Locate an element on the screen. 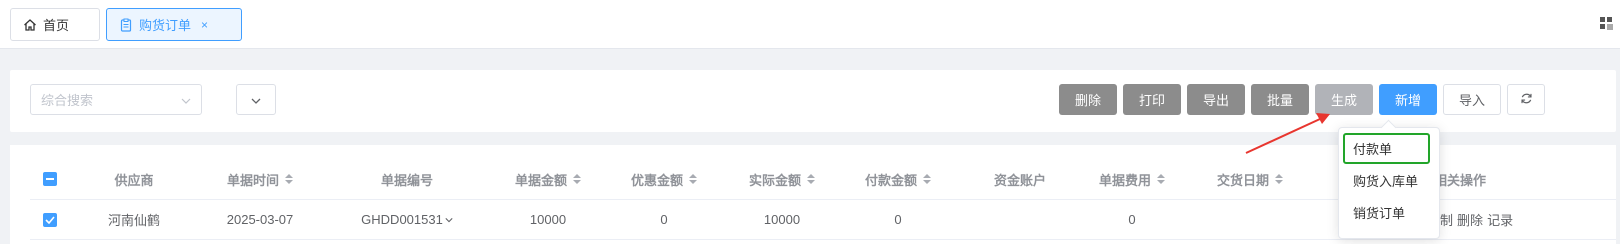 This screenshot has width=1620, height=244. batch-button: 批量 is located at coordinates (1280, 99).